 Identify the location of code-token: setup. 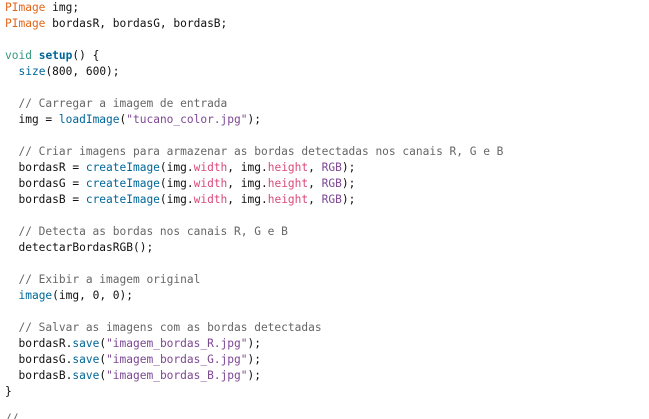
(55, 55).